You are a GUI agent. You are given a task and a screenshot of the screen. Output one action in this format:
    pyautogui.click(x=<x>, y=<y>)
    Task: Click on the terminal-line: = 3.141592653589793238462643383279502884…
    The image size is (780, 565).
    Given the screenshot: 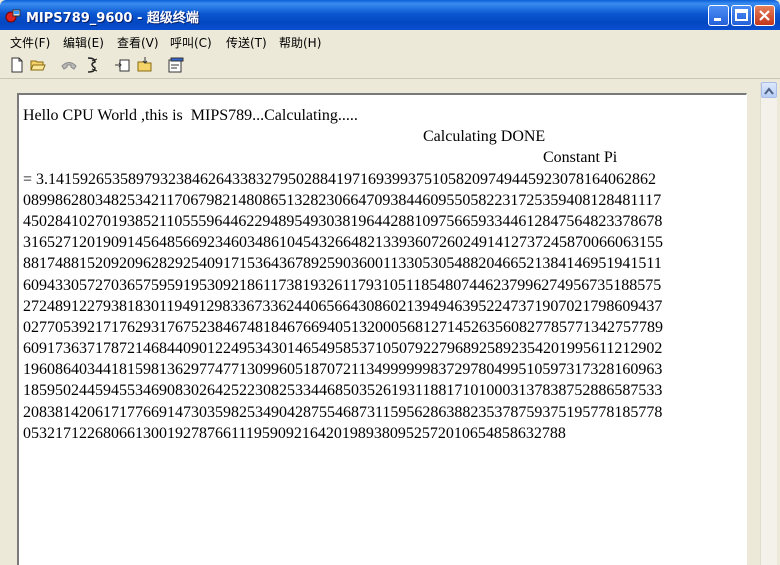 What is the action you would take?
    pyautogui.click(x=340, y=179)
    